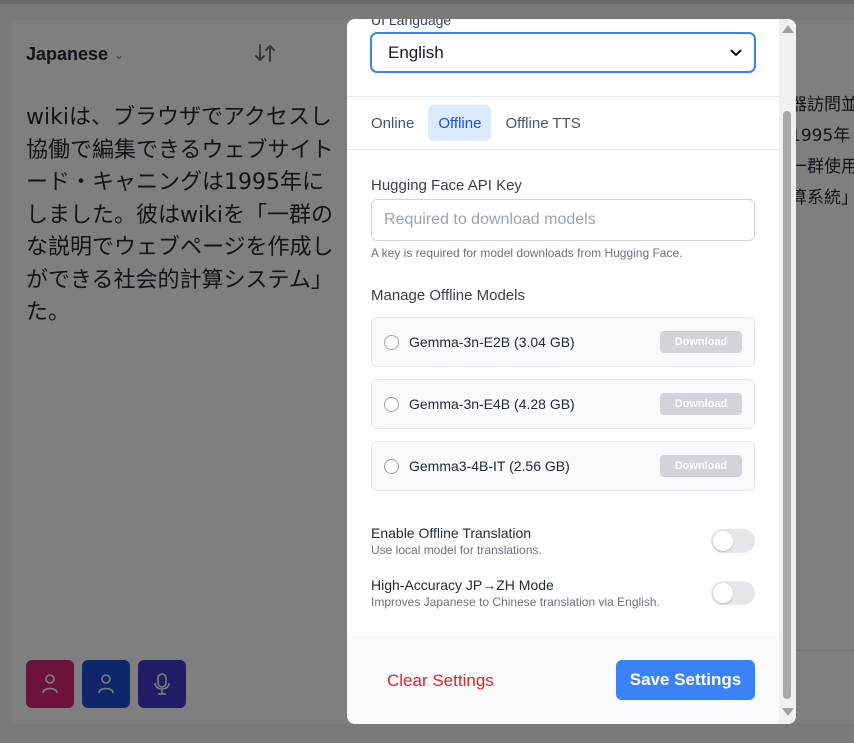 Image resolution: width=854 pixels, height=743 pixels. Describe the element at coordinates (416, 52) in the screenshot. I see `ui-language-value: English` at that location.